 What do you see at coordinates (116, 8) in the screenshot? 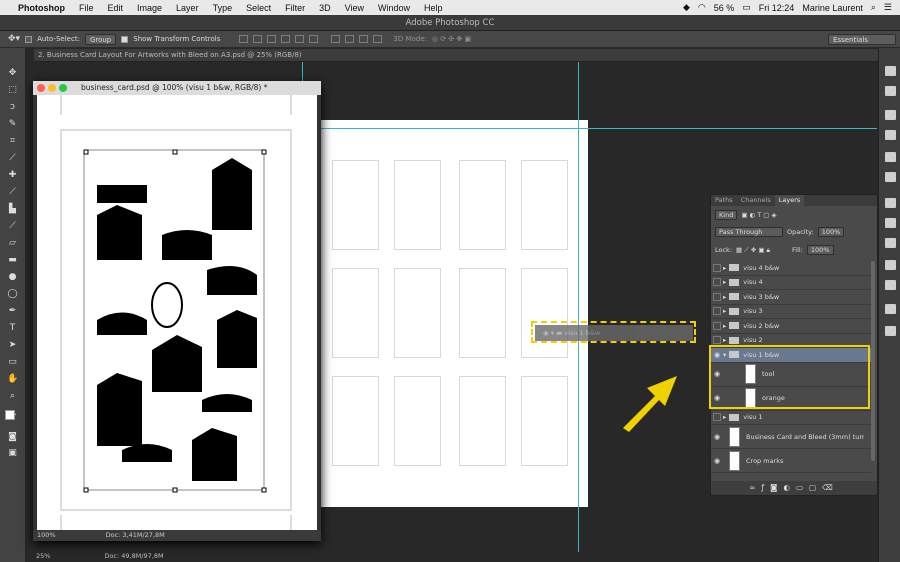
I see `menu-edit: Edit` at bounding box center [116, 8].